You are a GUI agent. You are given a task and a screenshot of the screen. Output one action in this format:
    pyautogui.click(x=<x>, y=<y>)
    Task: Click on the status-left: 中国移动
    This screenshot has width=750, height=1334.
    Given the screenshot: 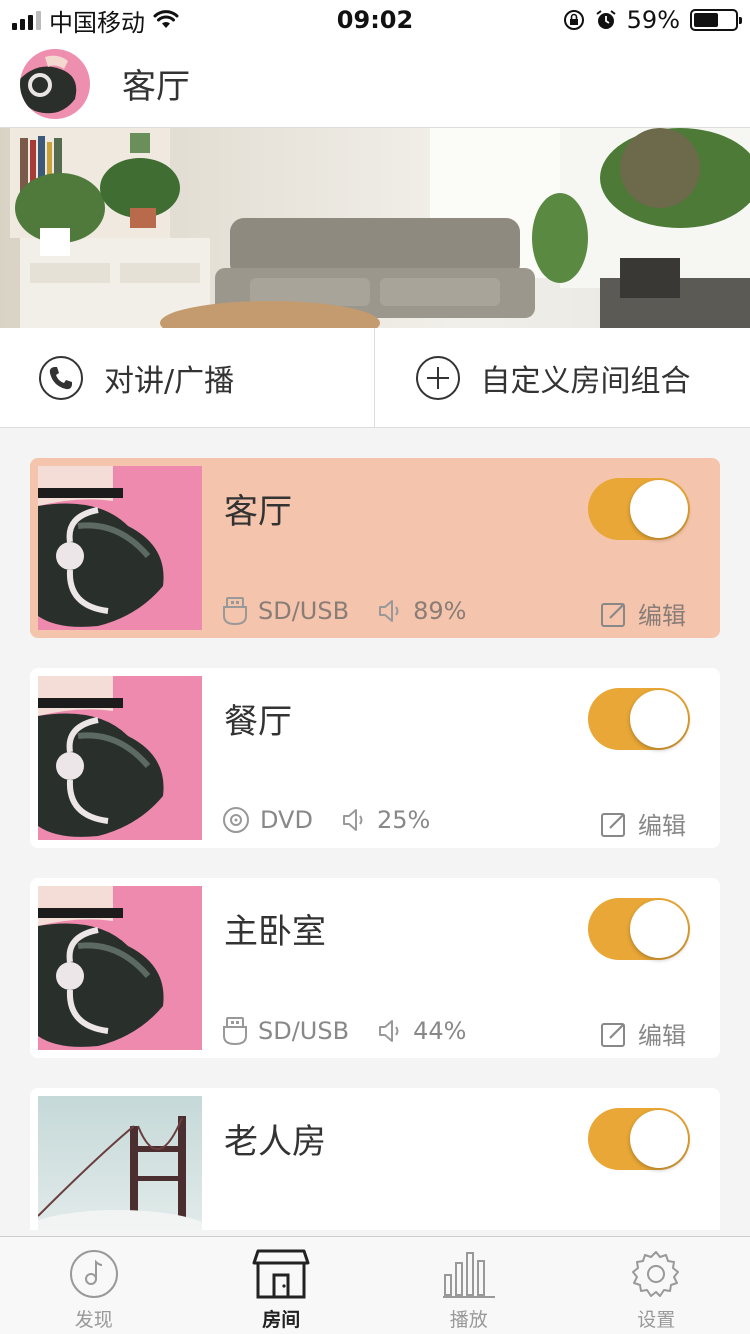 What is the action you would take?
    pyautogui.click(x=95, y=20)
    